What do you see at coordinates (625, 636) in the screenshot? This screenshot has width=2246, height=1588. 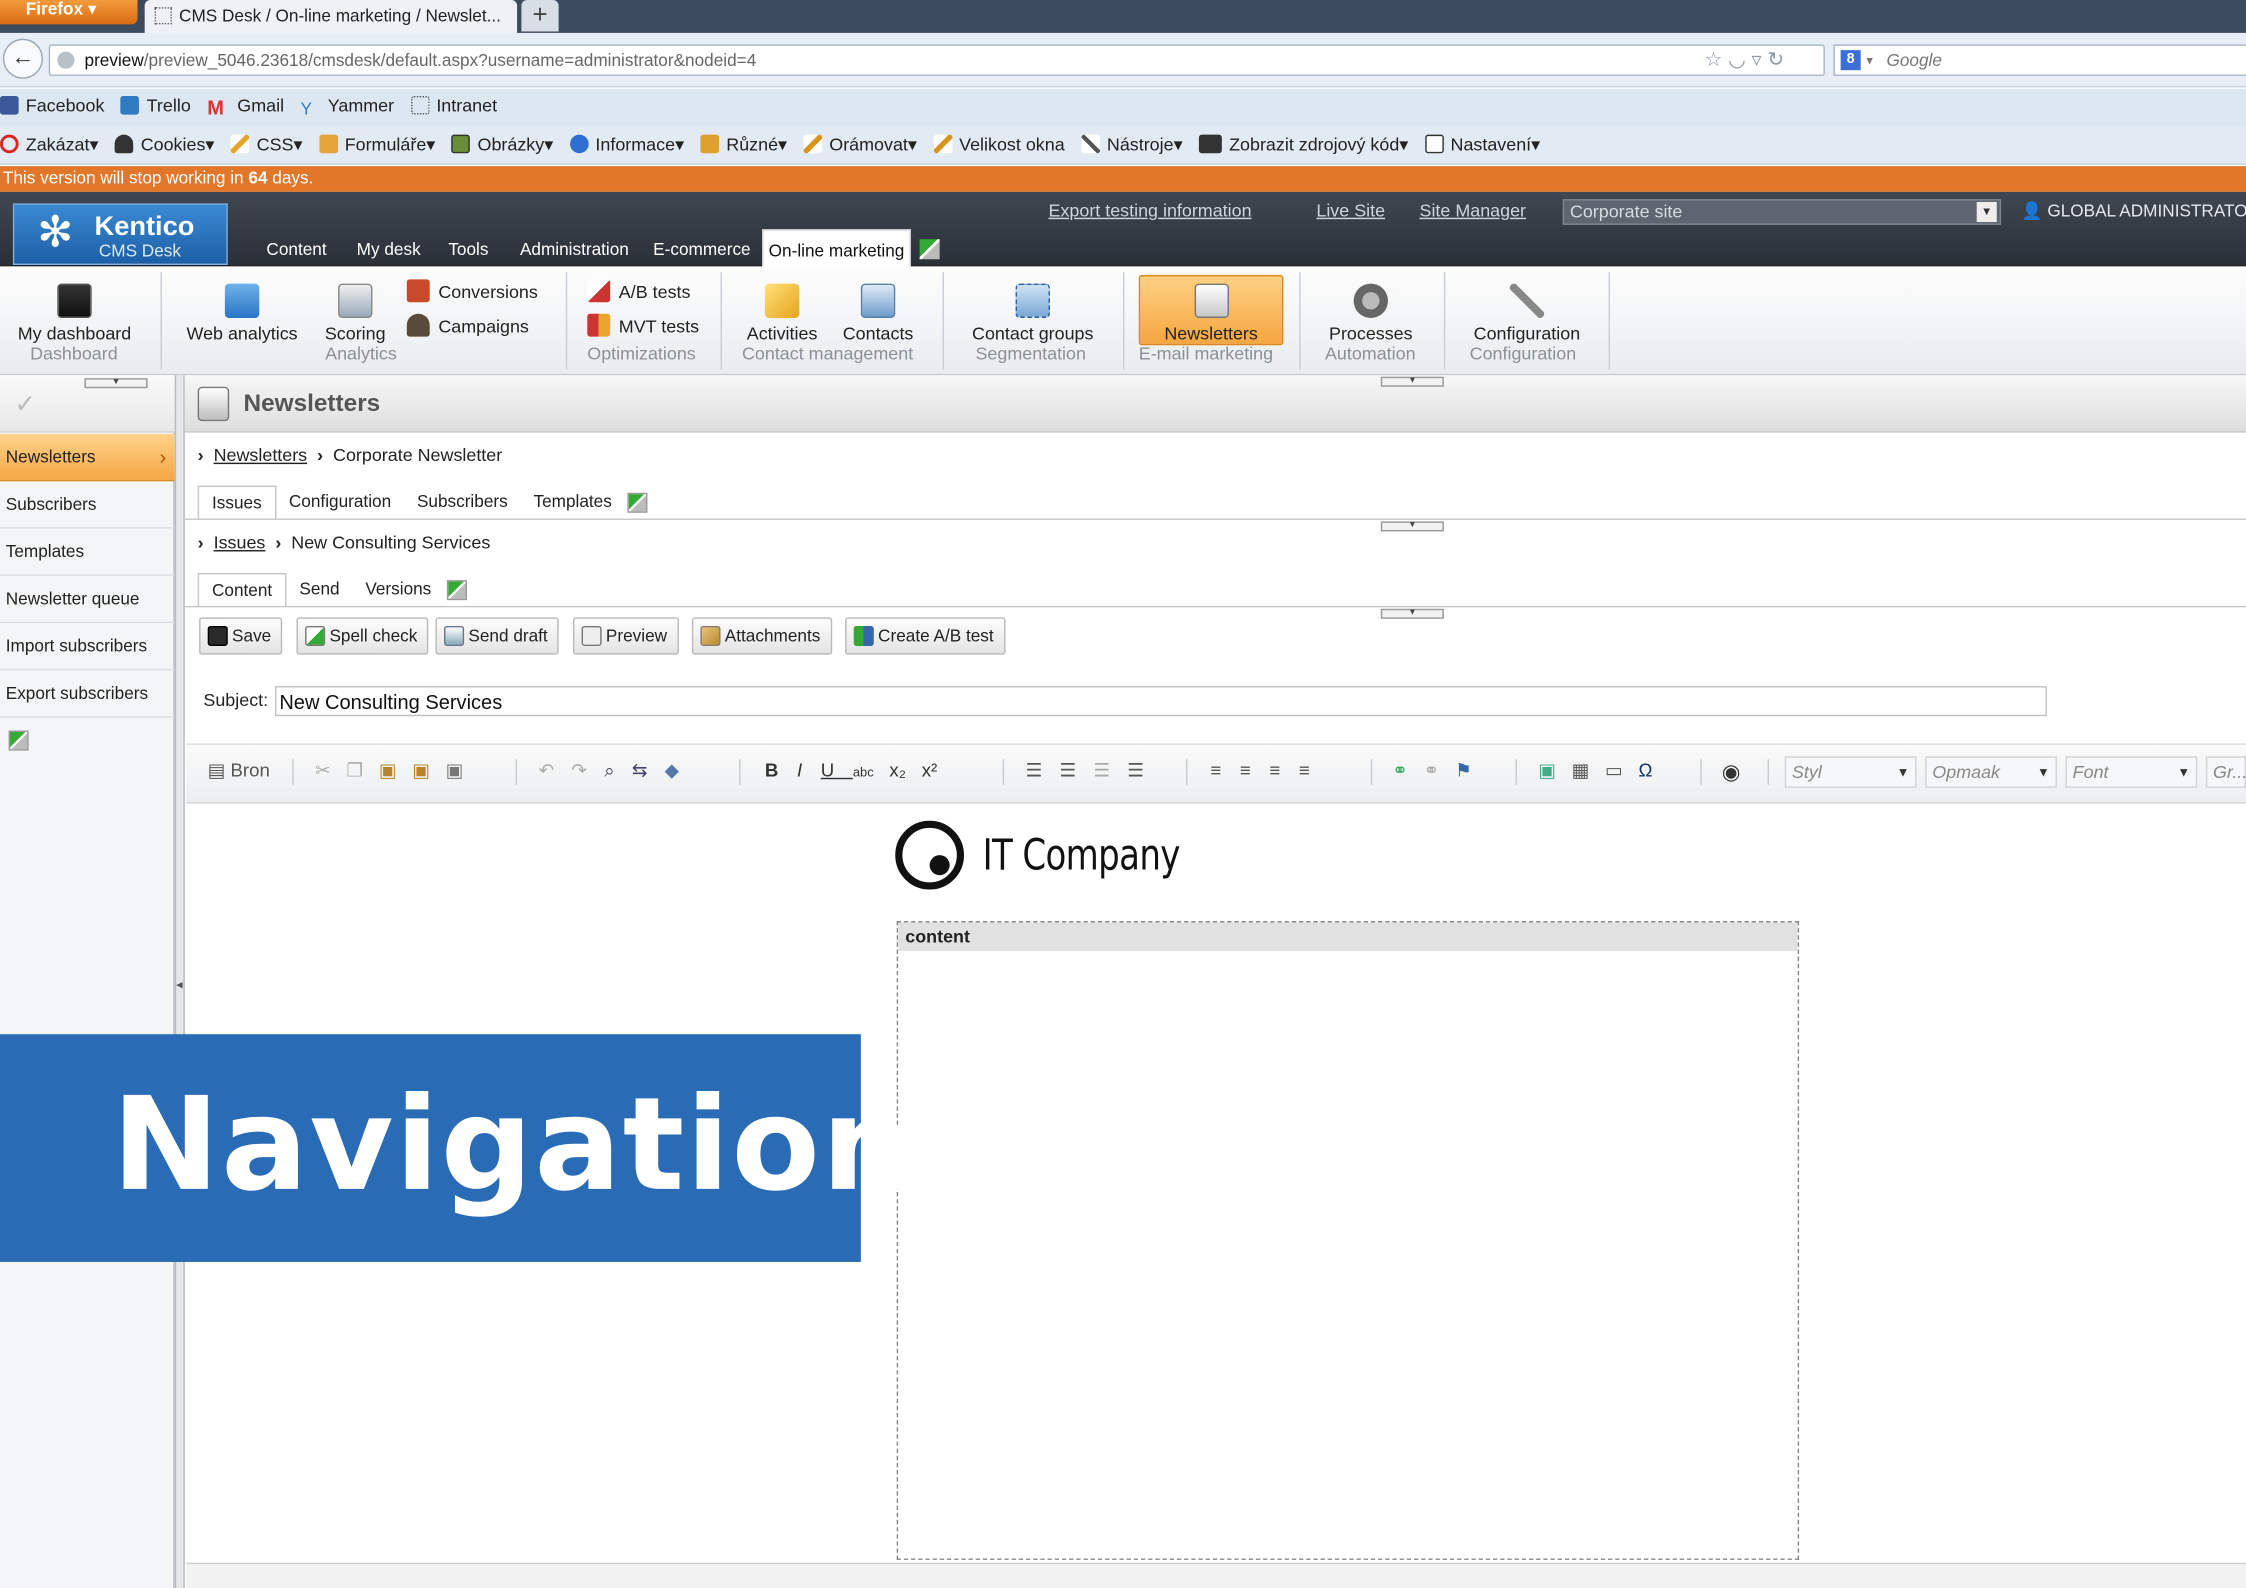 I see `preview-button: Preview` at bounding box center [625, 636].